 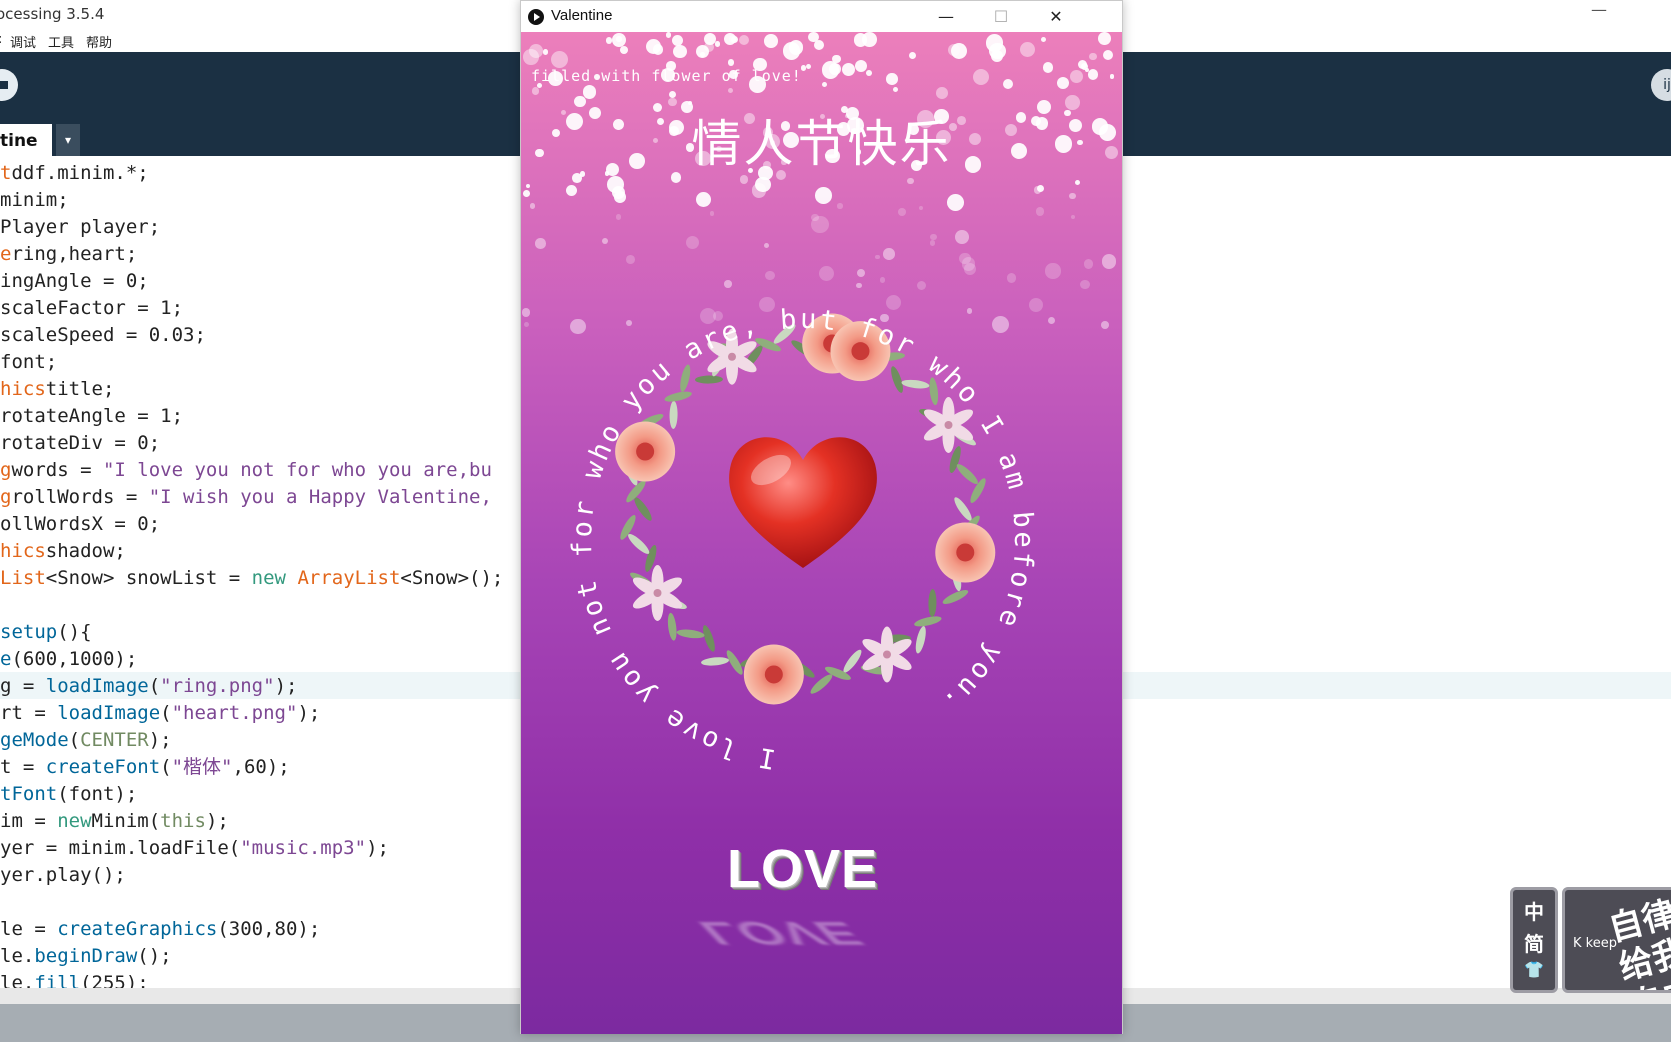 I want to click on ime-language-widget: 中 简 👕, so click(x=1534, y=940).